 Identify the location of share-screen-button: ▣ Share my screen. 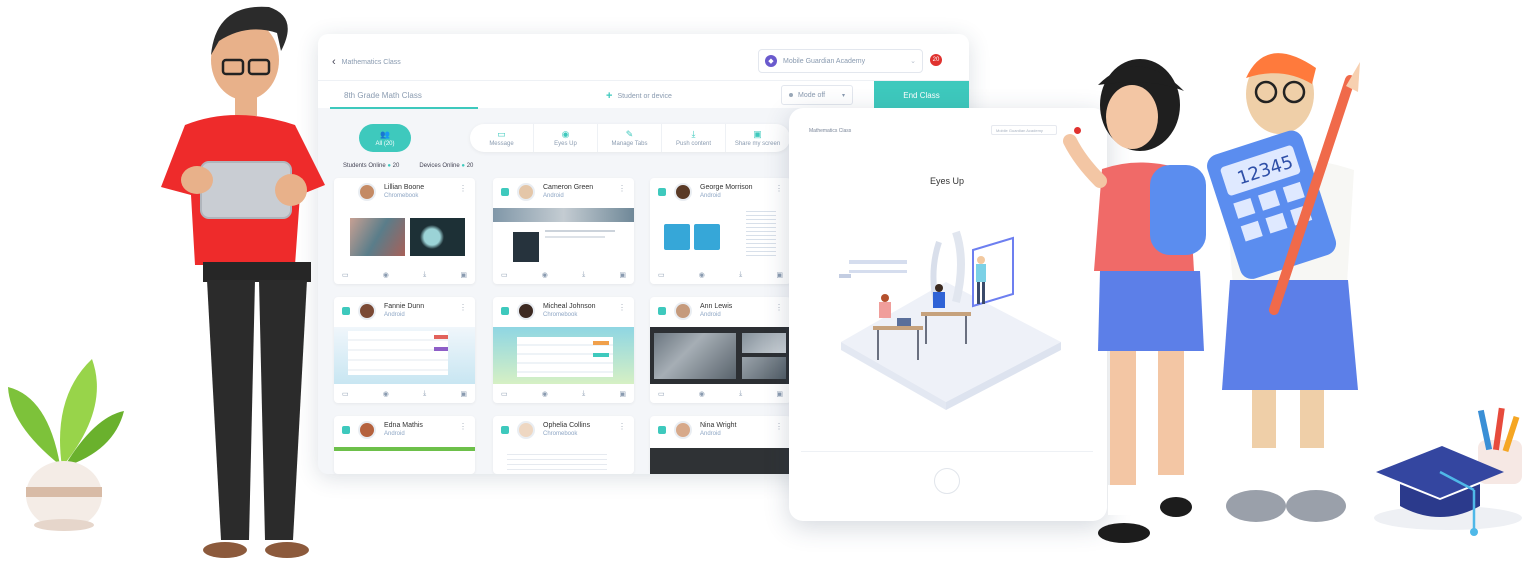
(758, 138).